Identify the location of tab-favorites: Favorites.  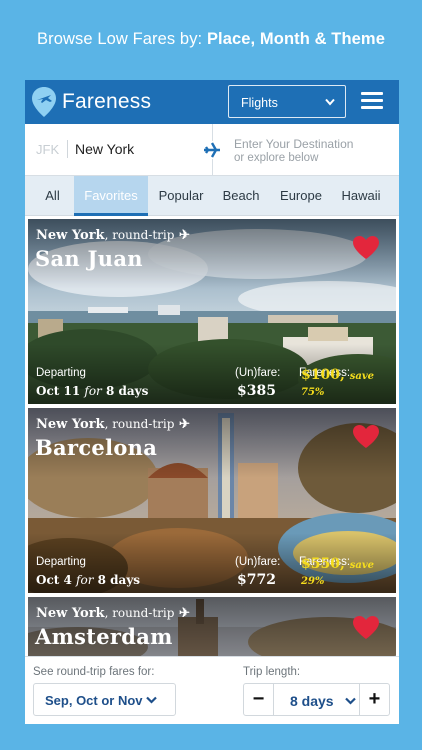
(111, 196).